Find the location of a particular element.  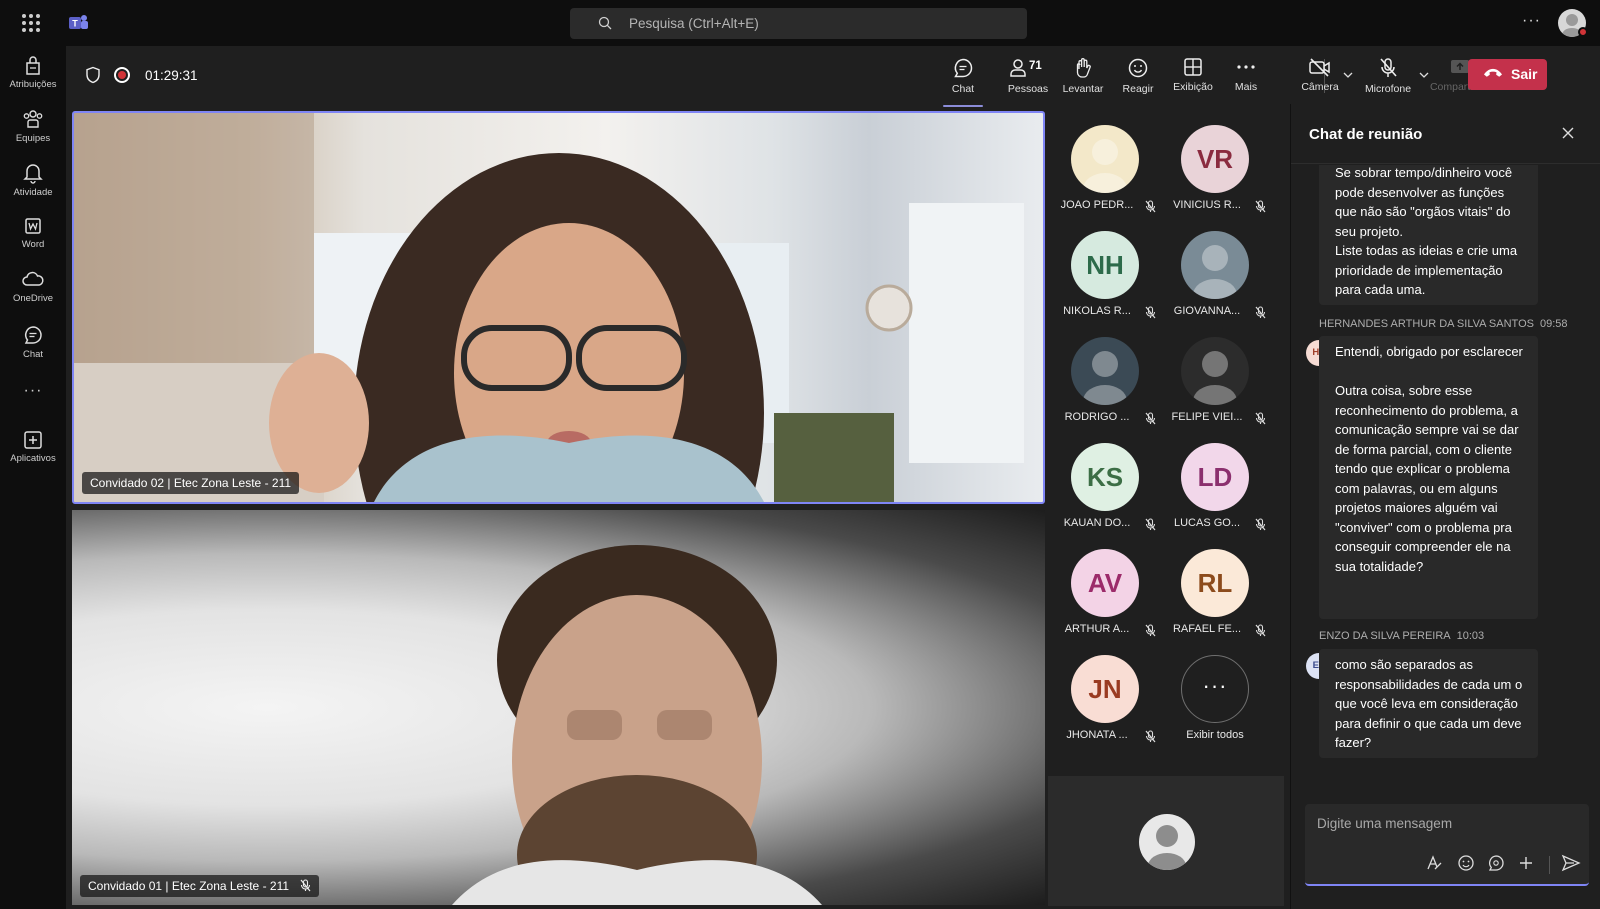

participant-name: Convidado 02 | Etec Zona Leste - 211 is located at coordinates (191, 483).